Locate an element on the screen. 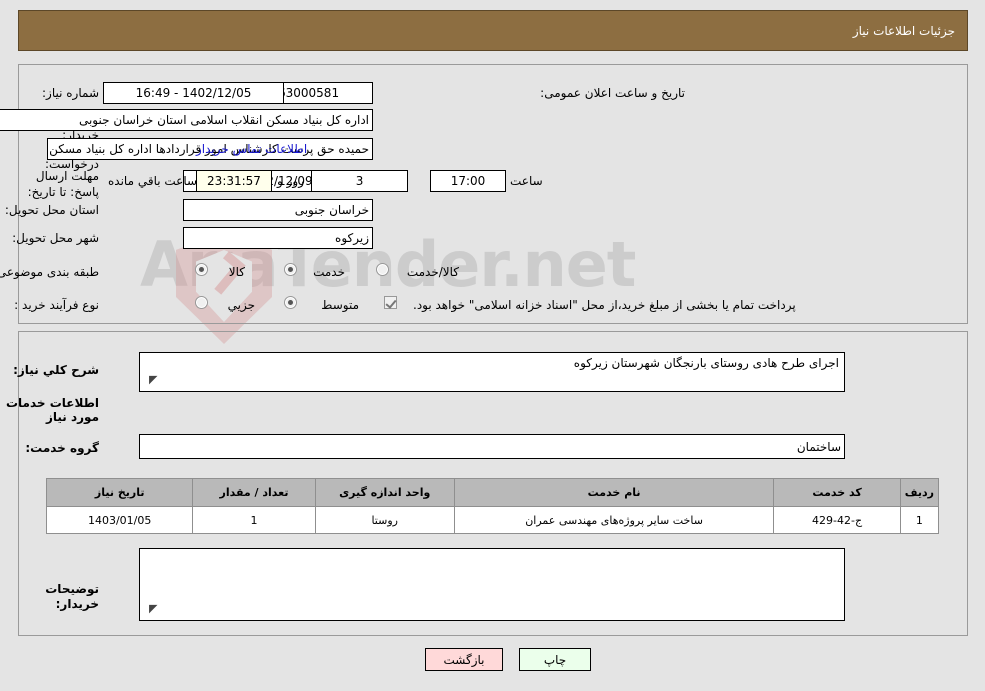 The image size is (985, 691). cell-row-no: 1 is located at coordinates (919, 520).